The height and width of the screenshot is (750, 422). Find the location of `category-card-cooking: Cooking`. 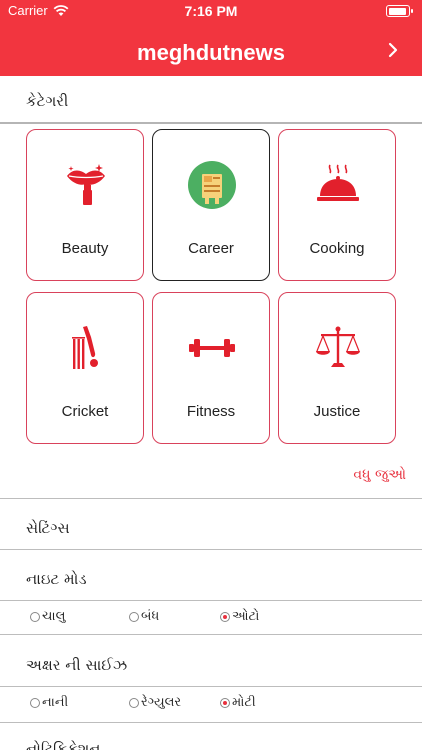

category-card-cooking: Cooking is located at coordinates (337, 205).